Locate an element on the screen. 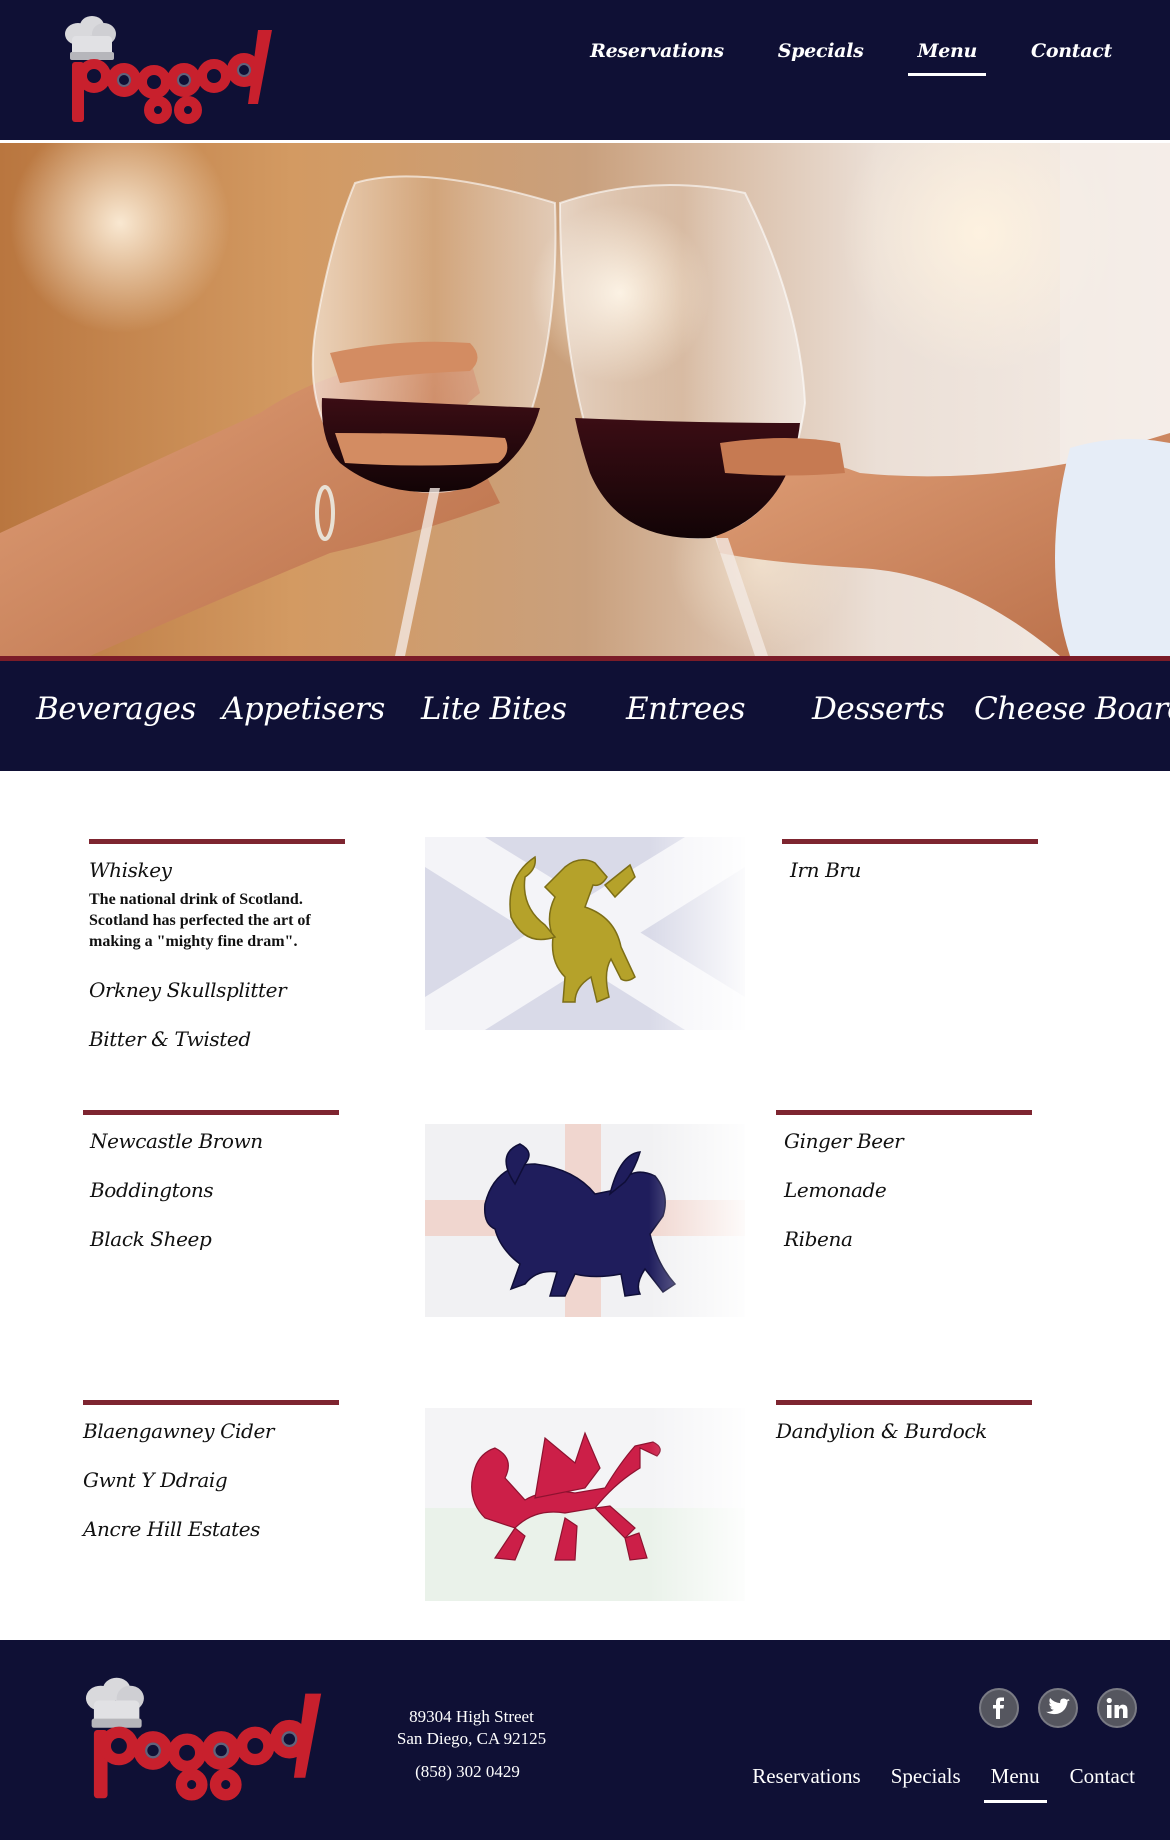 The image size is (1170, 1840). menu-item: Bitter & Twisted is located at coordinates (219, 1039).